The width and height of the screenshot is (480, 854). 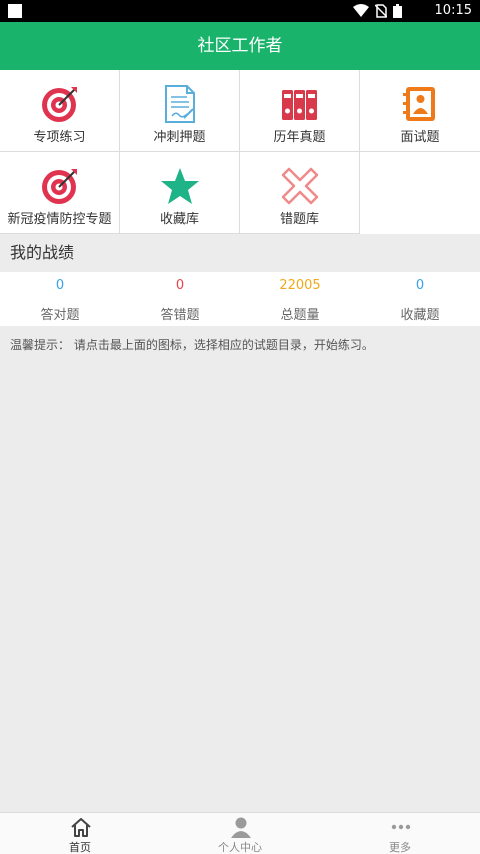 I want to click on home-icon, so click(x=81, y=827).